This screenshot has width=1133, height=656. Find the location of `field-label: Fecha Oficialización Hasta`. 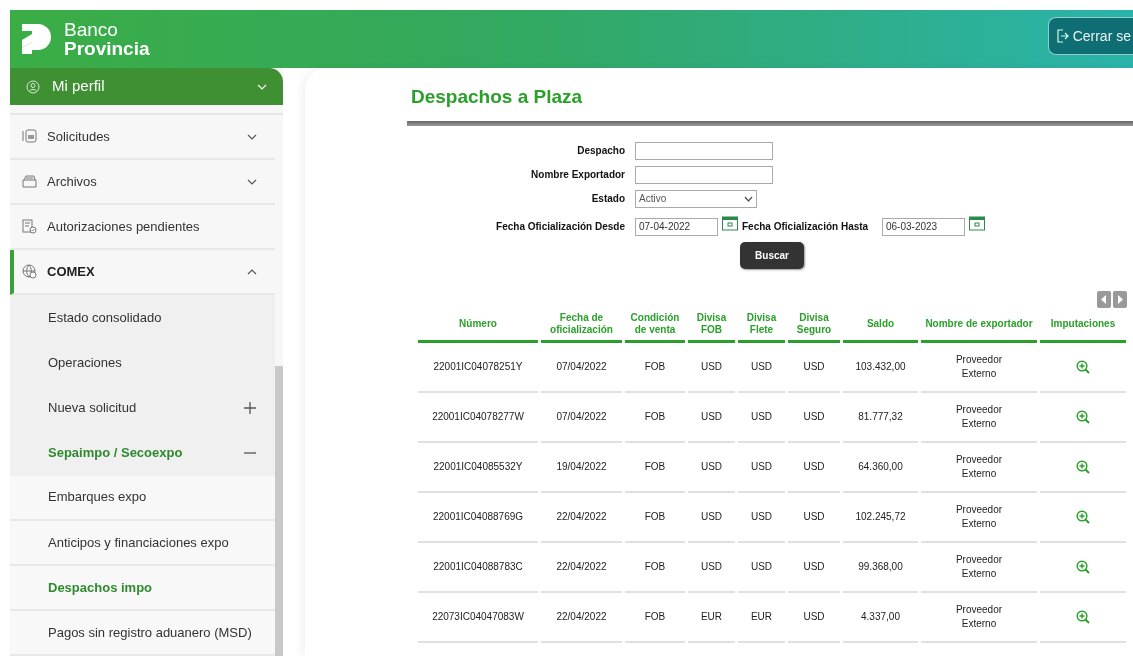

field-label: Fecha Oficialización Hasta is located at coordinates (806, 227).